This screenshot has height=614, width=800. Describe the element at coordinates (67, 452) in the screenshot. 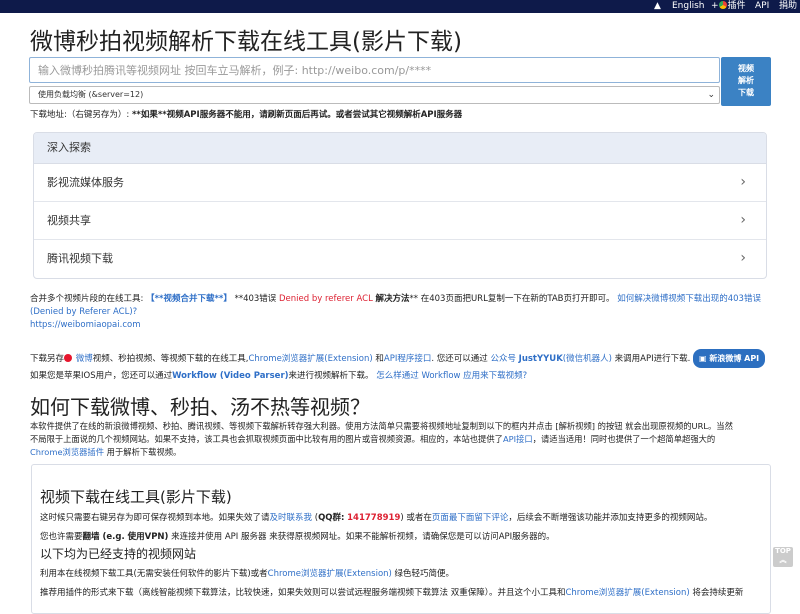

I see `chrome-plugin-link: Chrome浏览器插件` at that location.